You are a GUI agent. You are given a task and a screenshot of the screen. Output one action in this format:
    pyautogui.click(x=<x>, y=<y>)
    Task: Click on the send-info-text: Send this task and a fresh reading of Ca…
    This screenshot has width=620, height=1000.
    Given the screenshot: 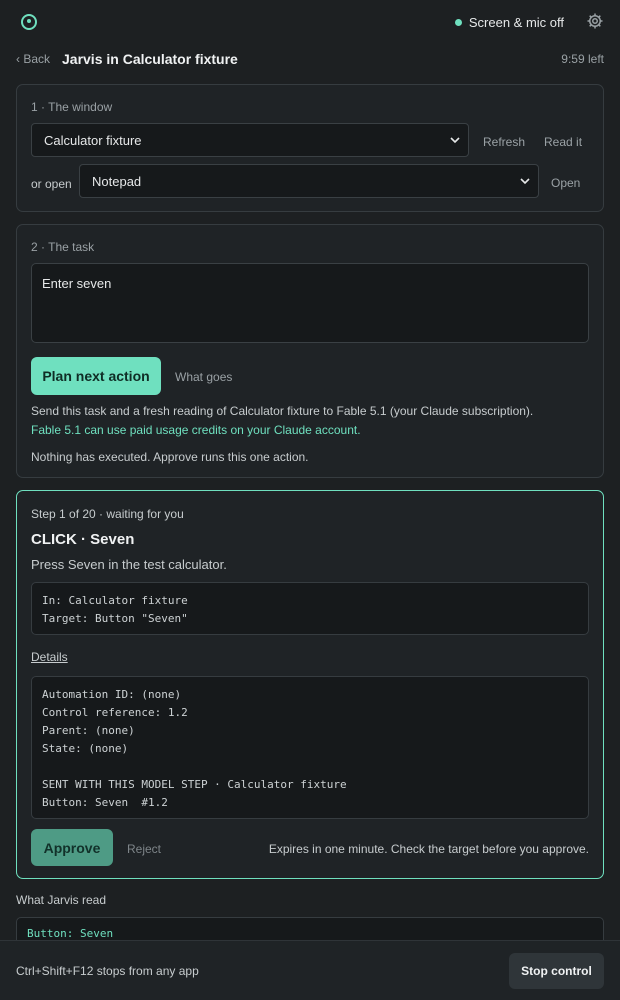 What is the action you would take?
    pyautogui.click(x=282, y=411)
    